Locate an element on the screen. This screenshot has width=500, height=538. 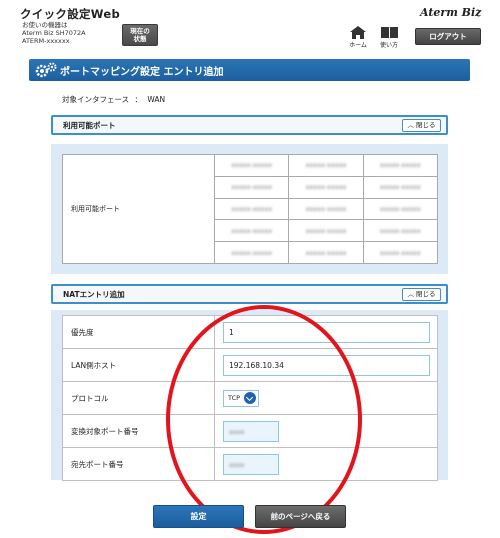
book-icon is located at coordinates (389, 33).